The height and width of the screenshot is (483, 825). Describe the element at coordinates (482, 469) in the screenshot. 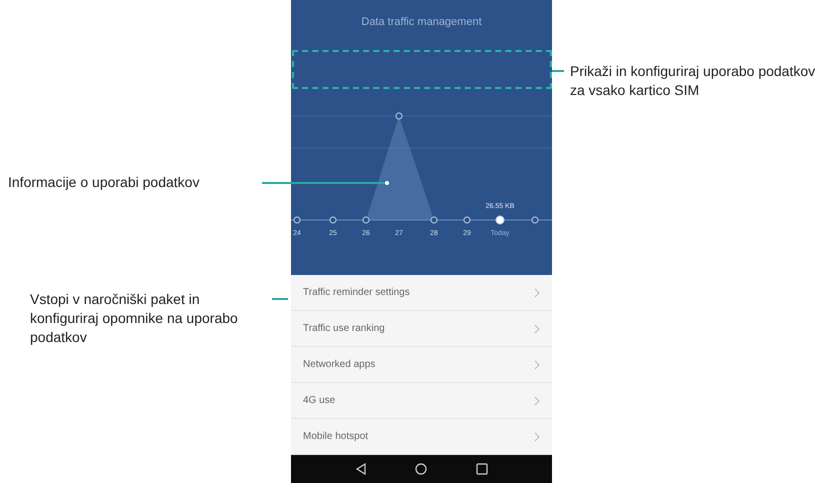

I see `recents-icon` at that location.